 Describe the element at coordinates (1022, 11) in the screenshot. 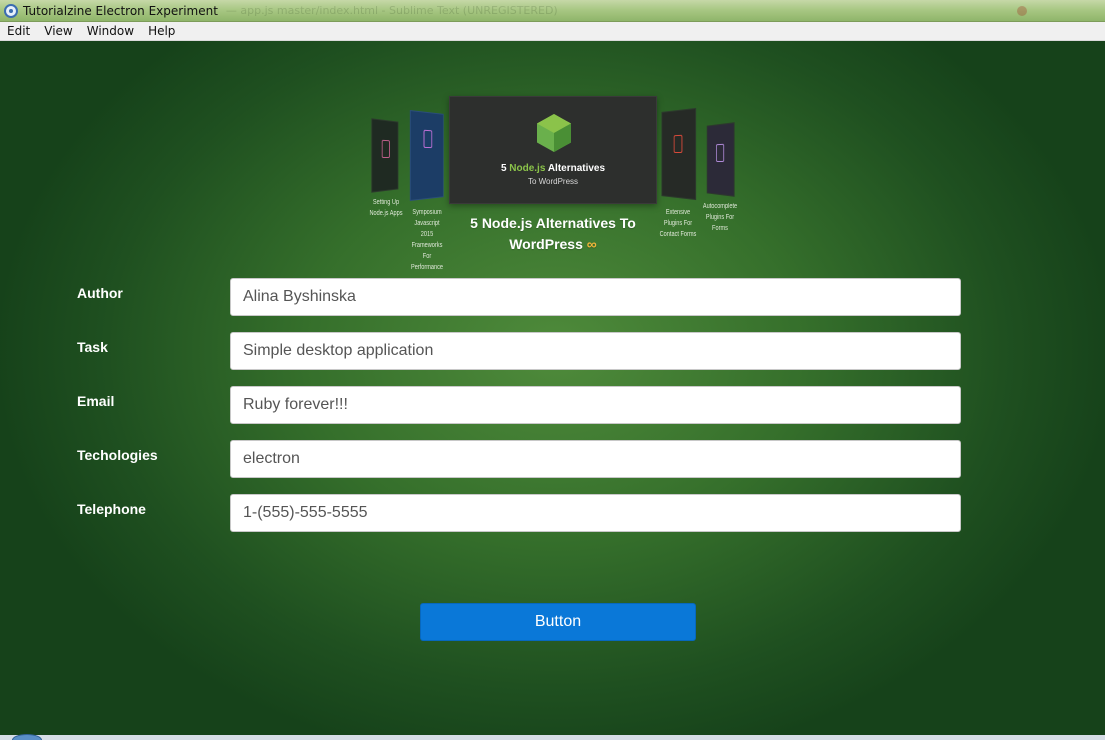

I see `titlebar-decoration` at that location.